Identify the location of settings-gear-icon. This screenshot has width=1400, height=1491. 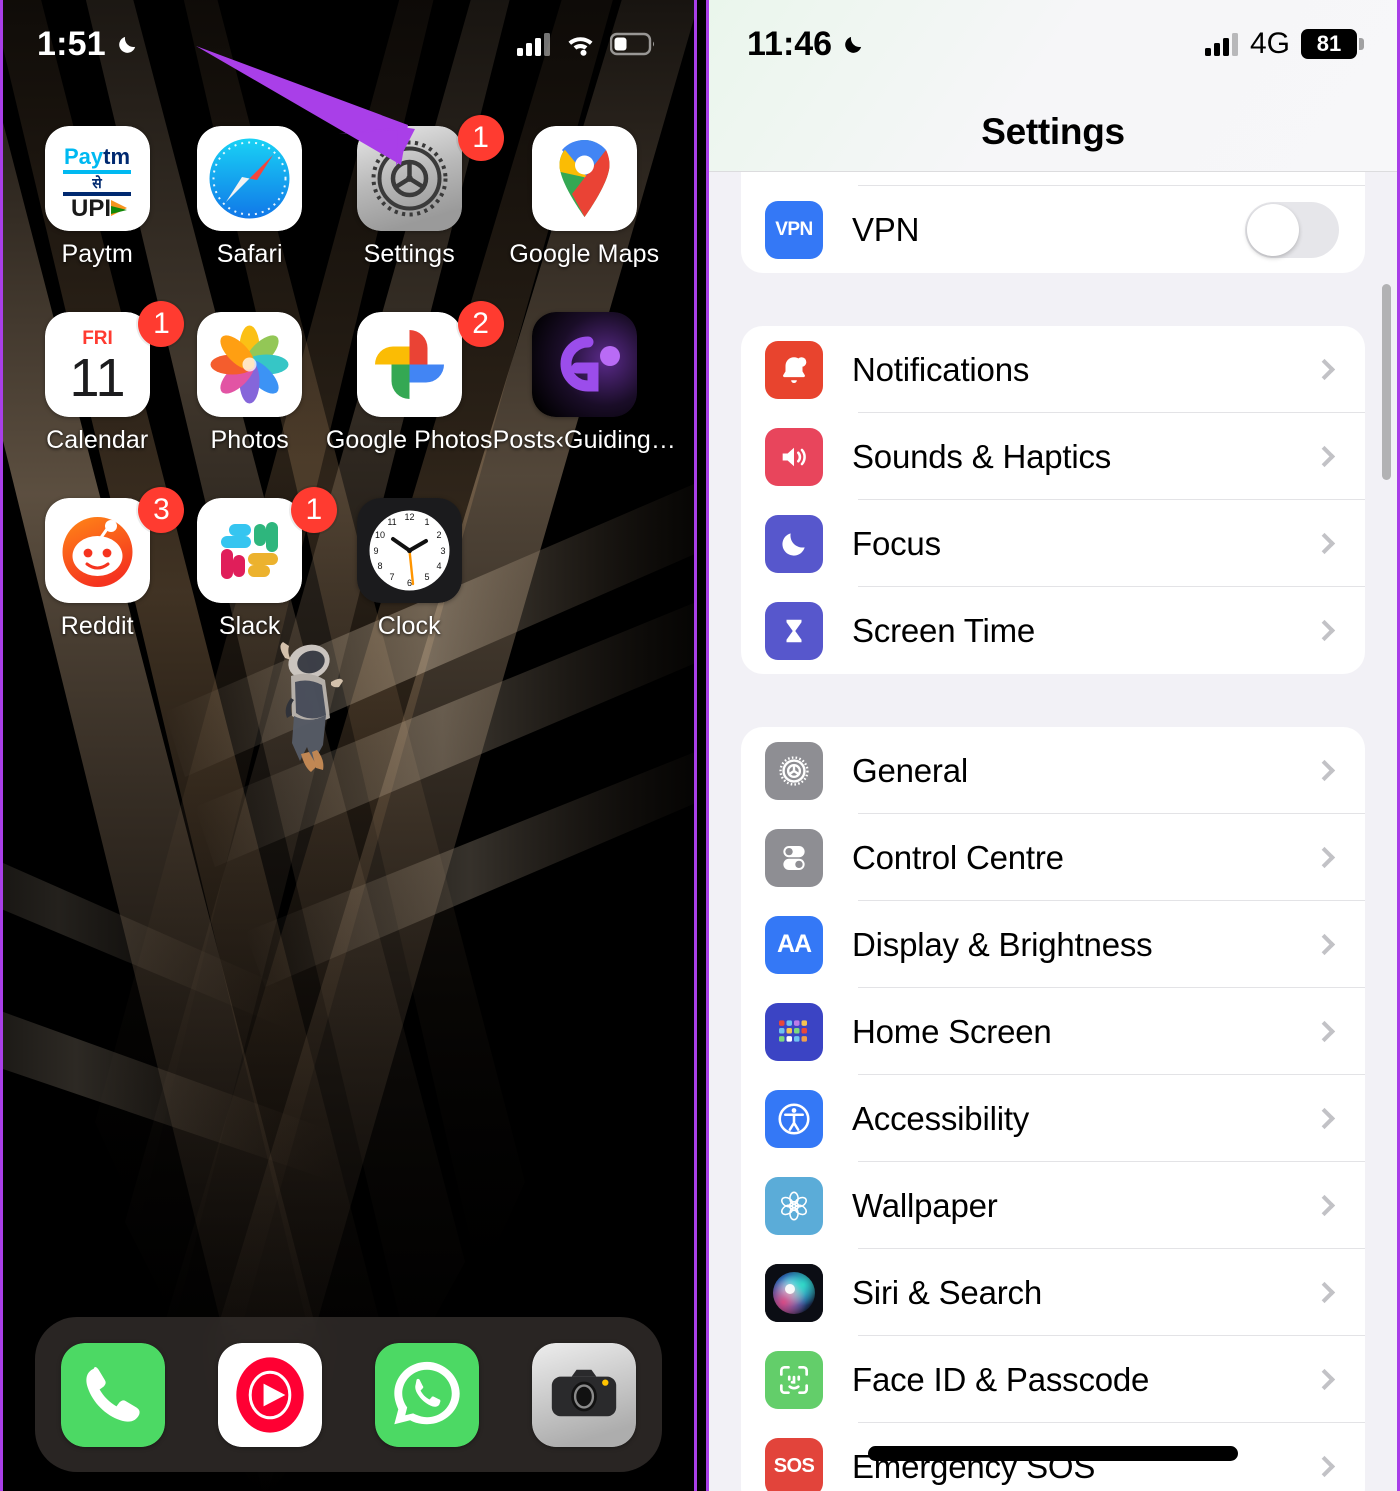
(409, 178).